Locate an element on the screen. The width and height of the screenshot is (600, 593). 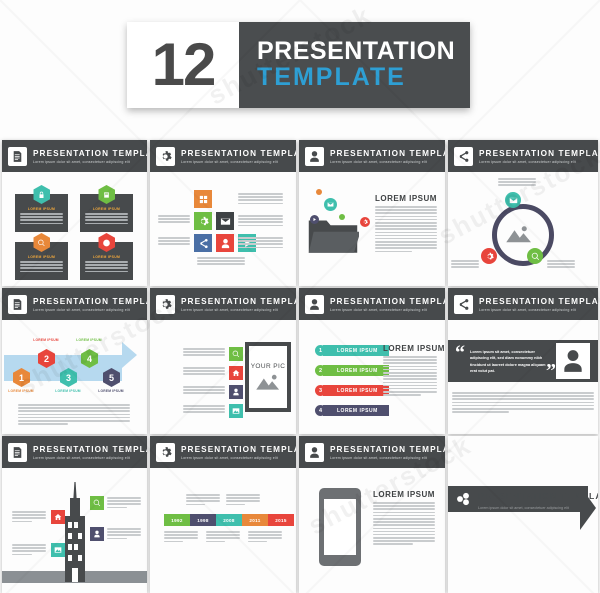
year-segment: 2011 is located at coordinates (255, 520).